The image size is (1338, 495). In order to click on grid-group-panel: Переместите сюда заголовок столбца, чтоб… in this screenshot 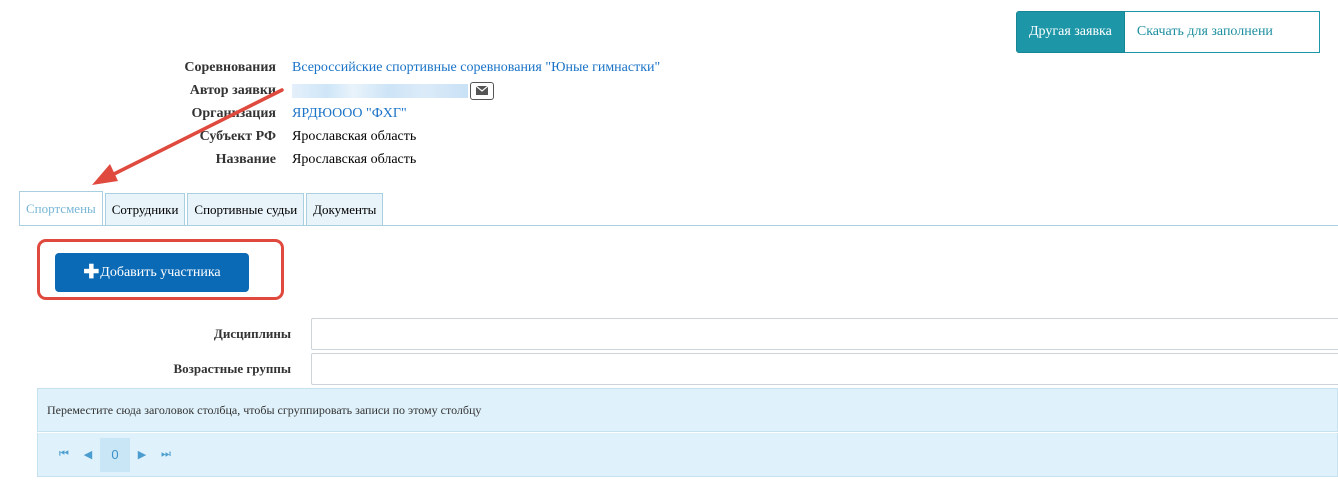, I will do `click(687, 410)`.